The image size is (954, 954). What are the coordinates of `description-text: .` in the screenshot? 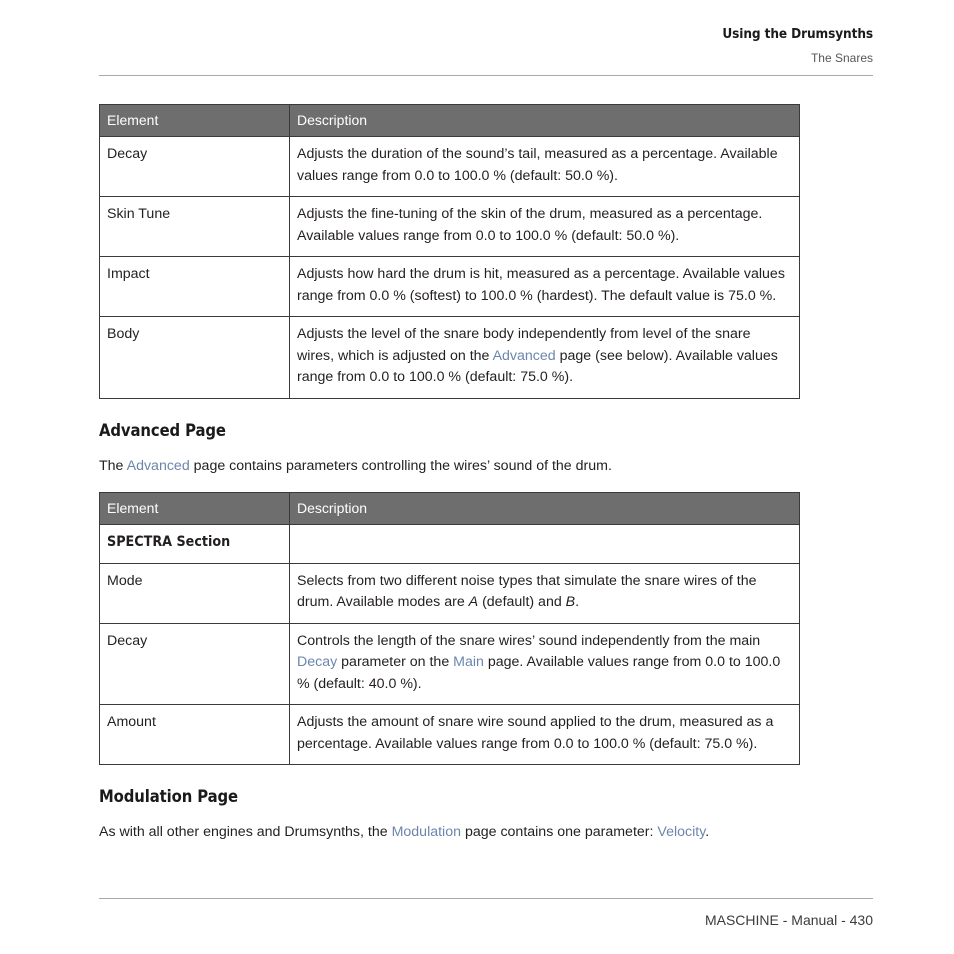 It's located at (577, 602).